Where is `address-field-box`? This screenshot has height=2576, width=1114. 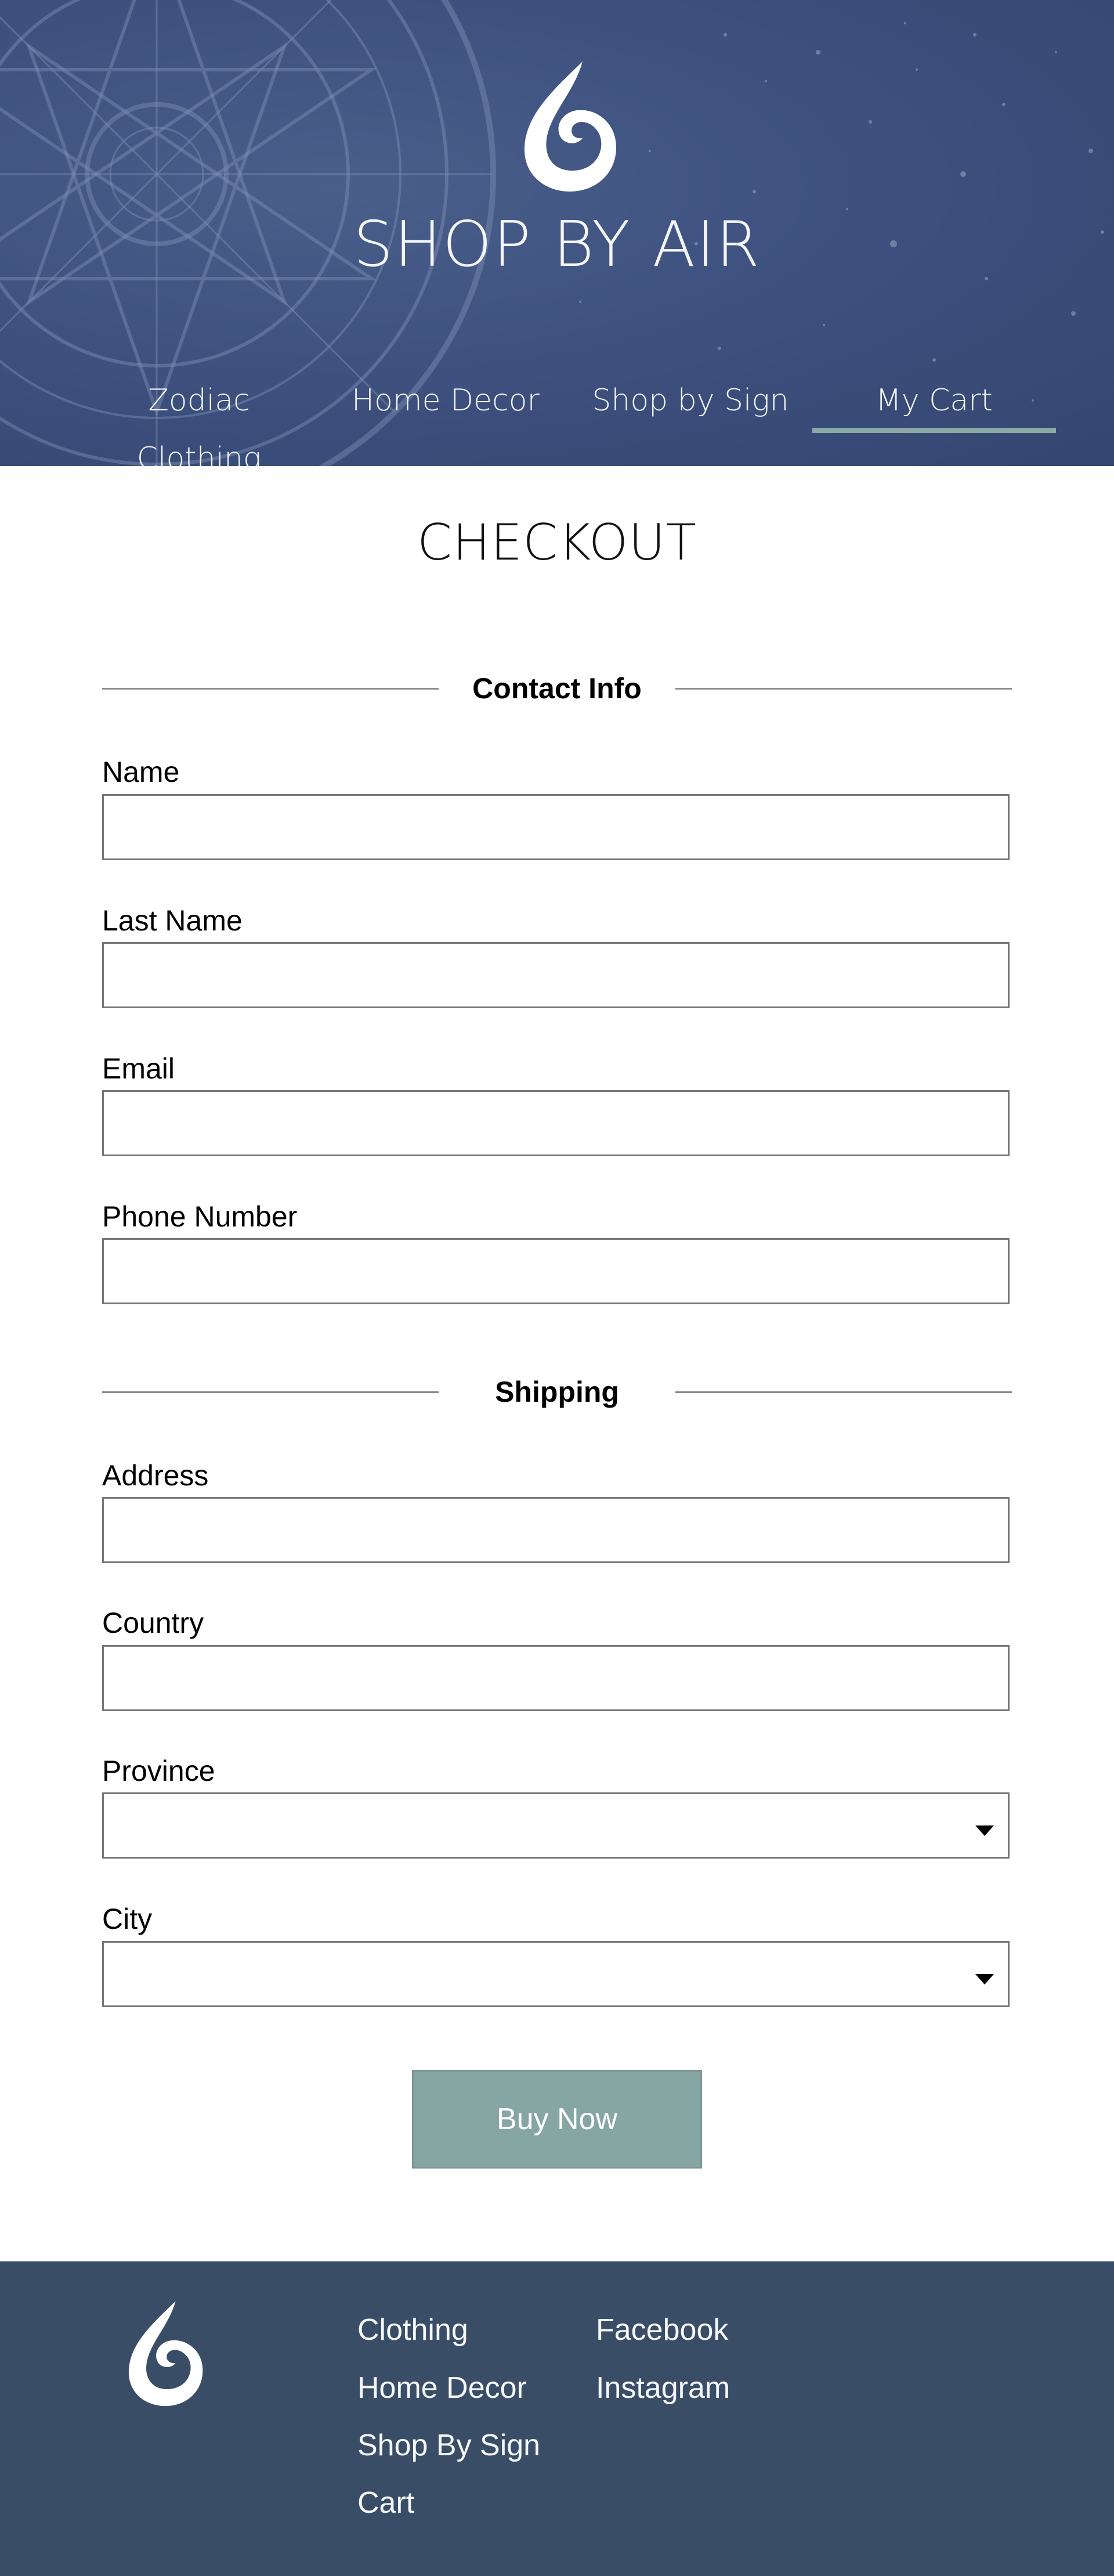
address-field-box is located at coordinates (556, 1530).